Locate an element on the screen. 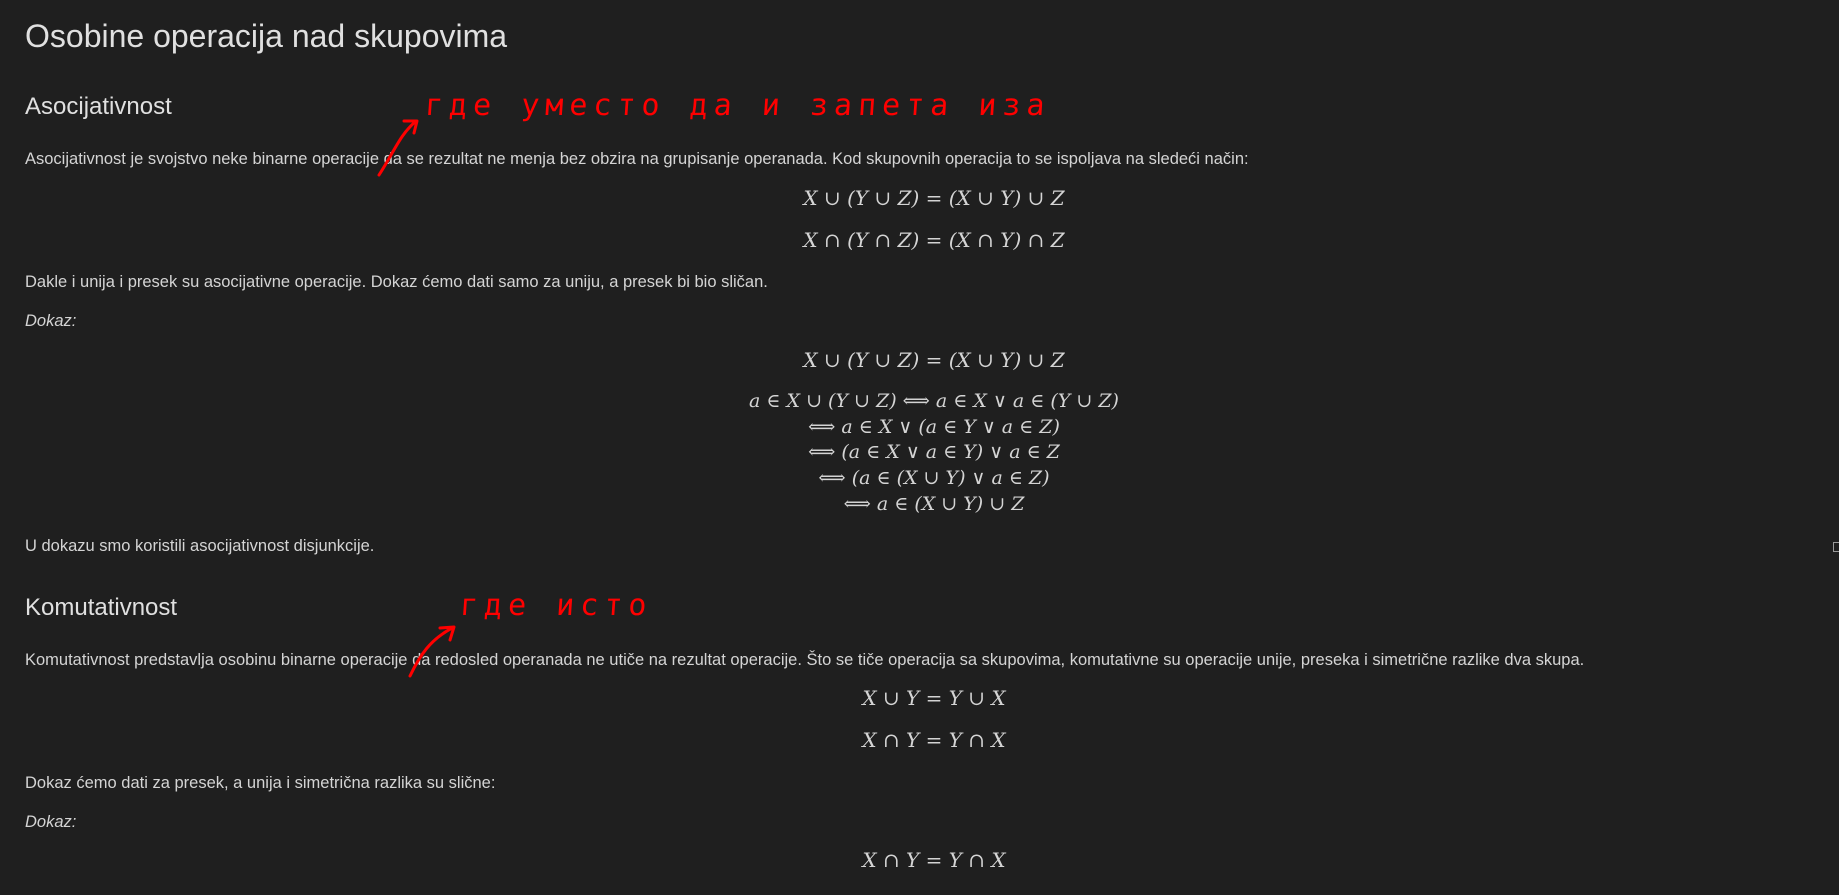 This screenshot has width=1839, height=895. annotation-note-asoc: где уместо да и запета иза is located at coordinates (737, 105).